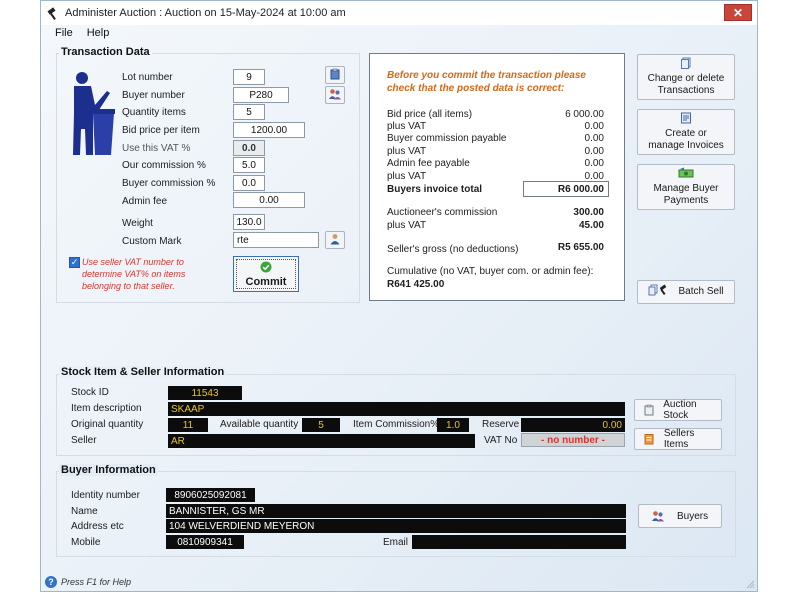 This screenshot has height=592, width=798. Describe the element at coordinates (588, 212) in the screenshot. I see `auctioneer-commission-value: 300.00` at that location.